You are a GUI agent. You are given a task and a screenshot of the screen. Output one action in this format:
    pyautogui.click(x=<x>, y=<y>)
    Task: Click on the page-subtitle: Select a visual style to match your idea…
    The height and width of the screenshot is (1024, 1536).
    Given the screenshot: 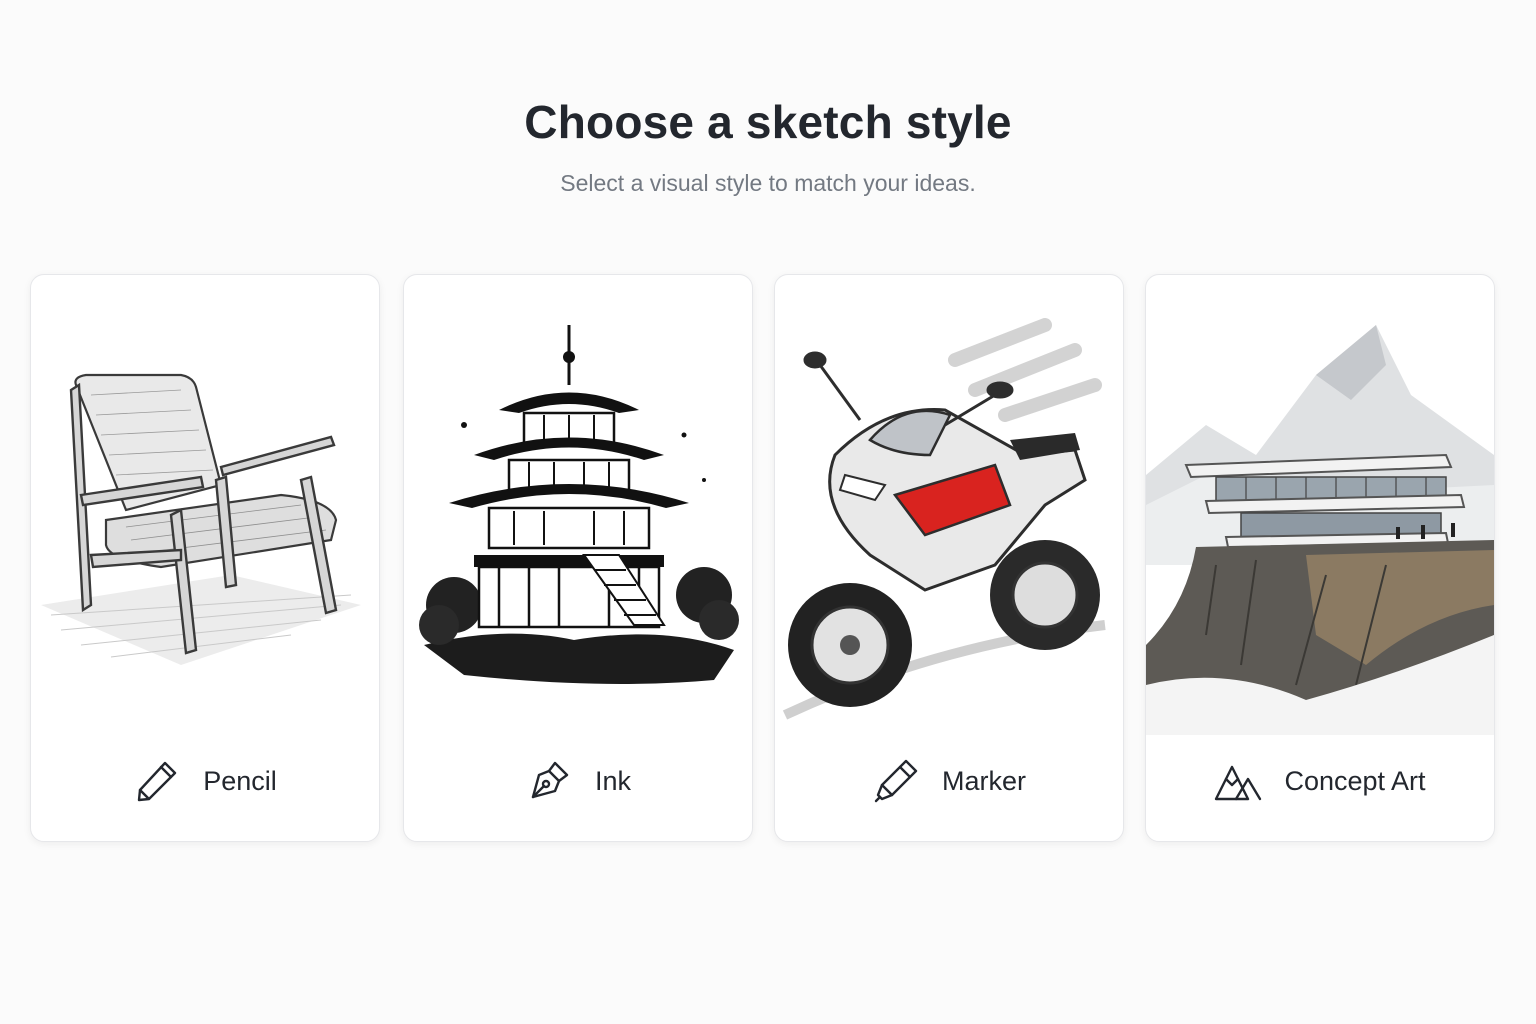 What is the action you would take?
    pyautogui.click(x=768, y=183)
    